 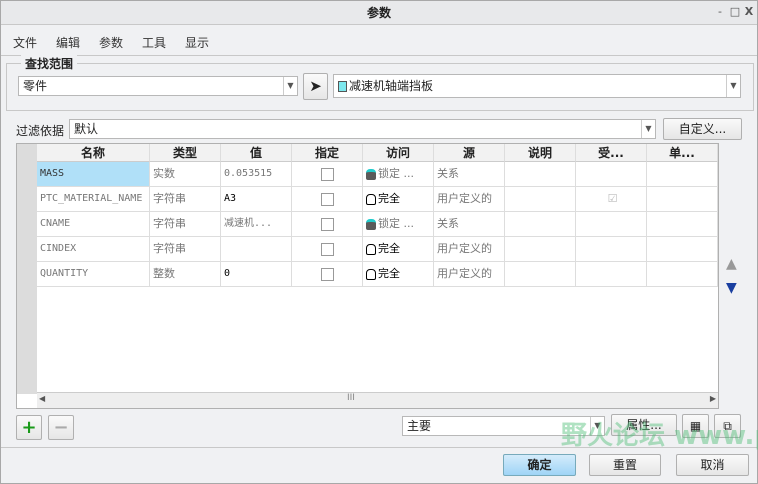 I want to click on restricted-cell: ☑, so click(x=611, y=199).